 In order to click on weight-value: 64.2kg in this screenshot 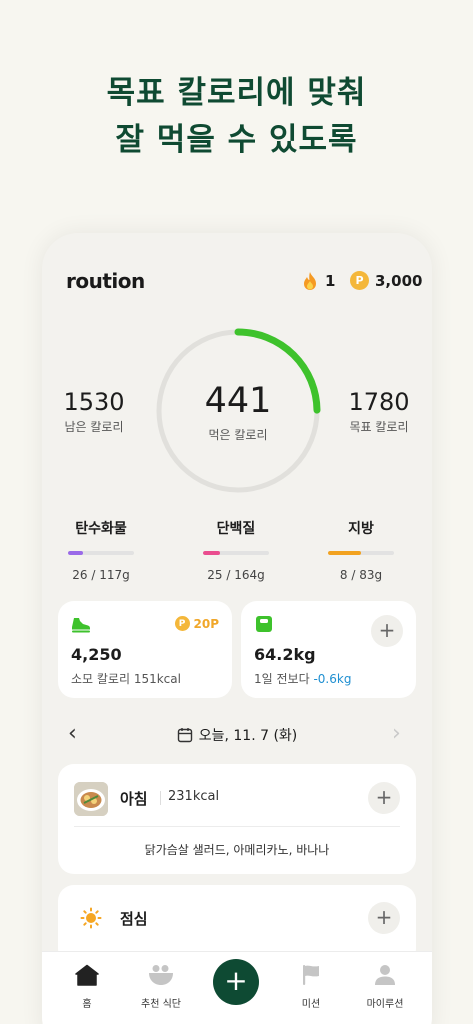, I will do `click(285, 654)`.